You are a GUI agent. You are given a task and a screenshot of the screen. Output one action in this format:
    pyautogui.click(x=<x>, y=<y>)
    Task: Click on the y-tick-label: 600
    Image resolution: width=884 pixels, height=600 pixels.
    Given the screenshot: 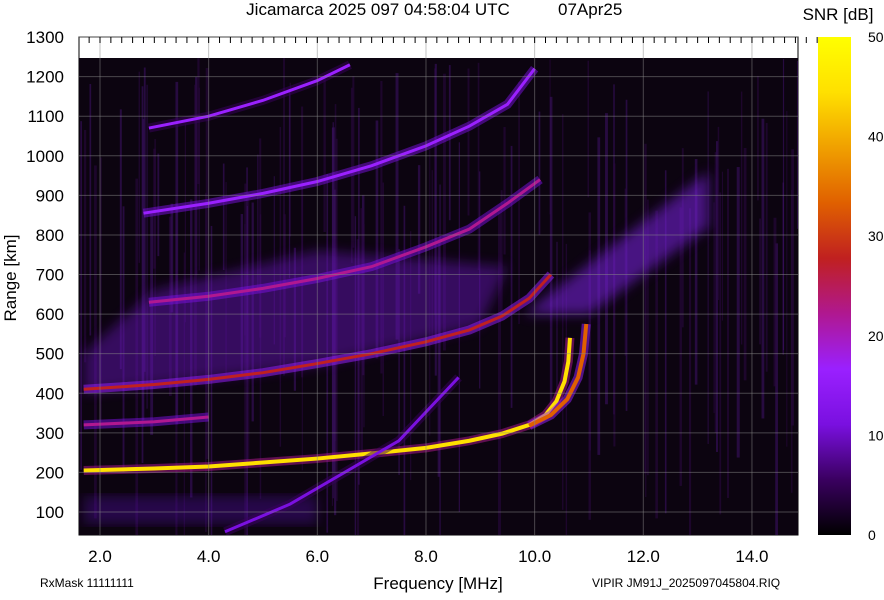 What is the action you would take?
    pyautogui.click(x=50, y=314)
    